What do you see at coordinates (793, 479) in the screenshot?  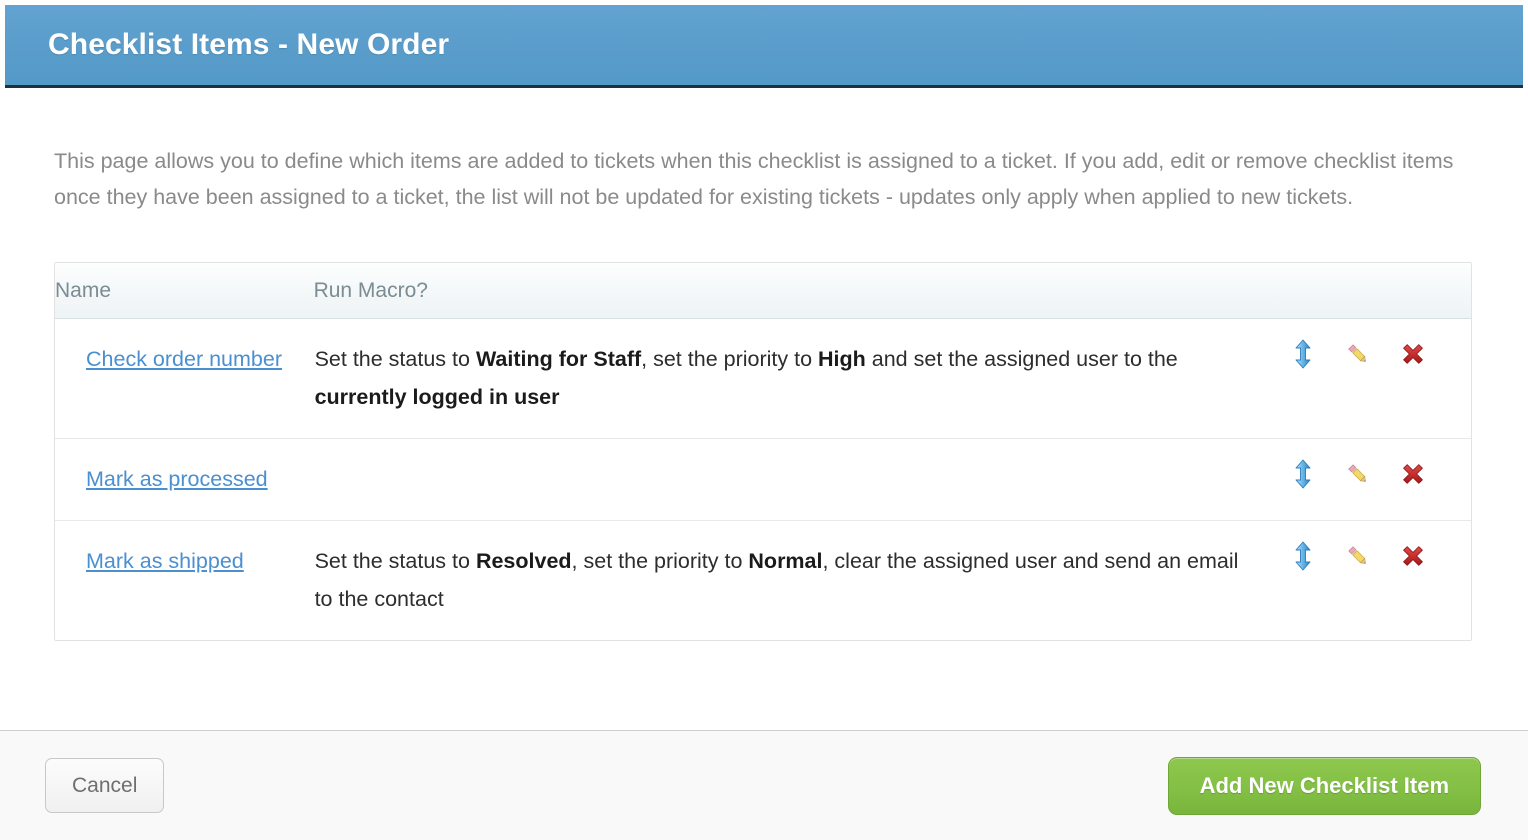 I see `cell-run-macro` at bounding box center [793, 479].